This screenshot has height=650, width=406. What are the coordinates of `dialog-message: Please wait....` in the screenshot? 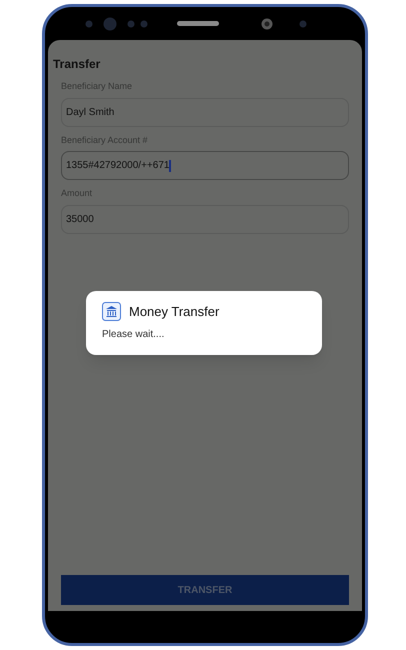 It's located at (133, 335).